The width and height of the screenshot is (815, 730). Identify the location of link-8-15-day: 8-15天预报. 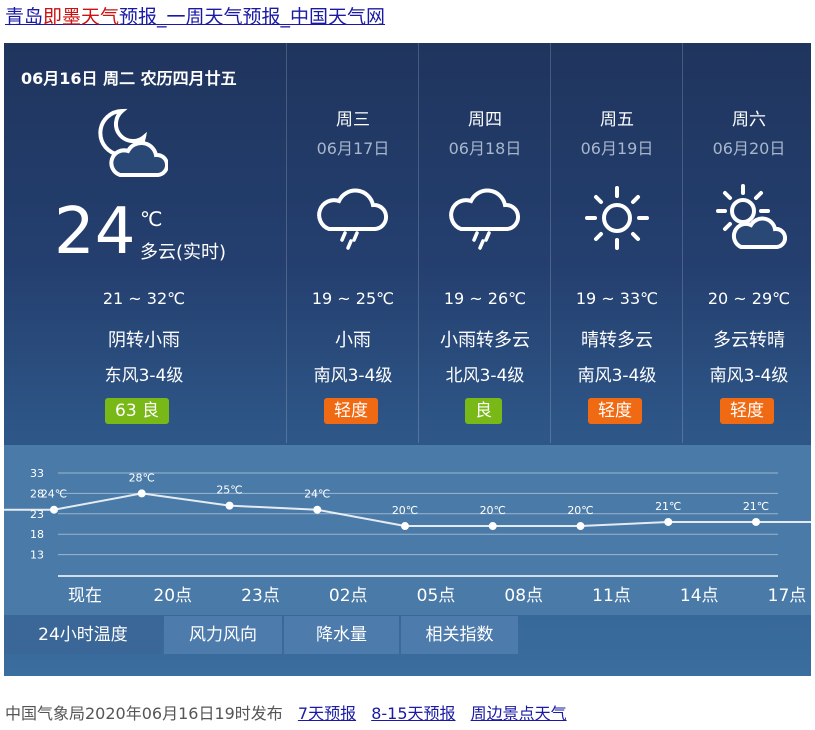
(413, 713).